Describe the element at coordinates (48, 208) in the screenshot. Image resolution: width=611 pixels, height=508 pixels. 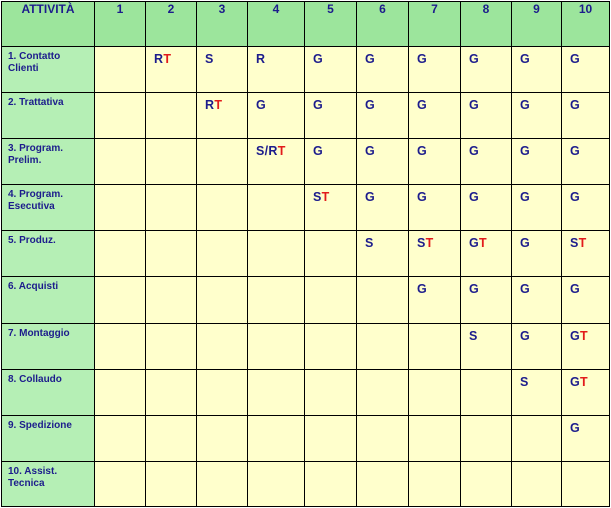
I see `activity-label: 4. Program. Esecutiva` at that location.